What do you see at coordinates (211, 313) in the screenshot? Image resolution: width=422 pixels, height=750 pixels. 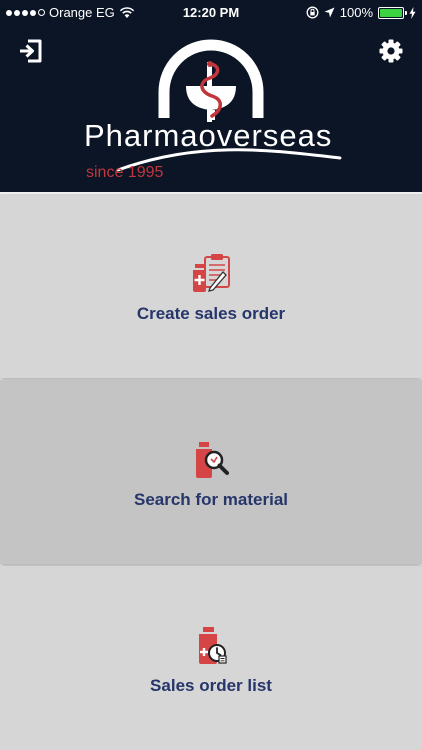 I see `create-sales-order-label: Create sales order` at bounding box center [211, 313].